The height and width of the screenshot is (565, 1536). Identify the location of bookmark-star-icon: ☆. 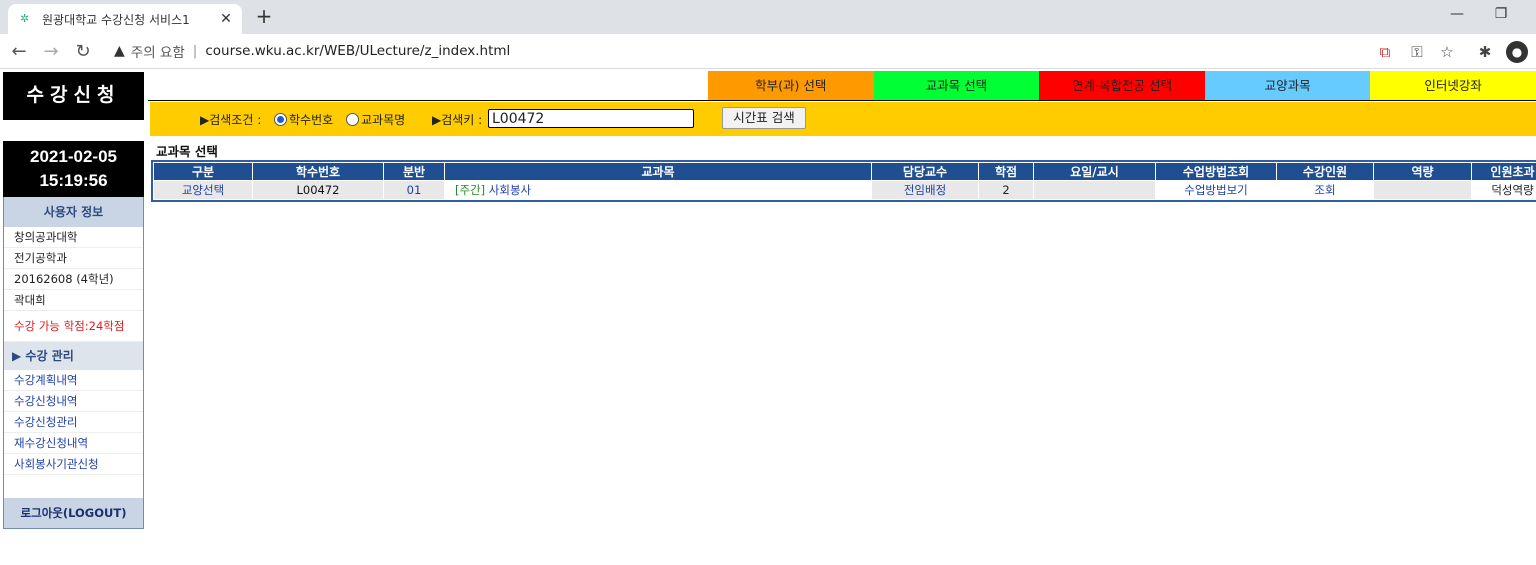
(1447, 52).